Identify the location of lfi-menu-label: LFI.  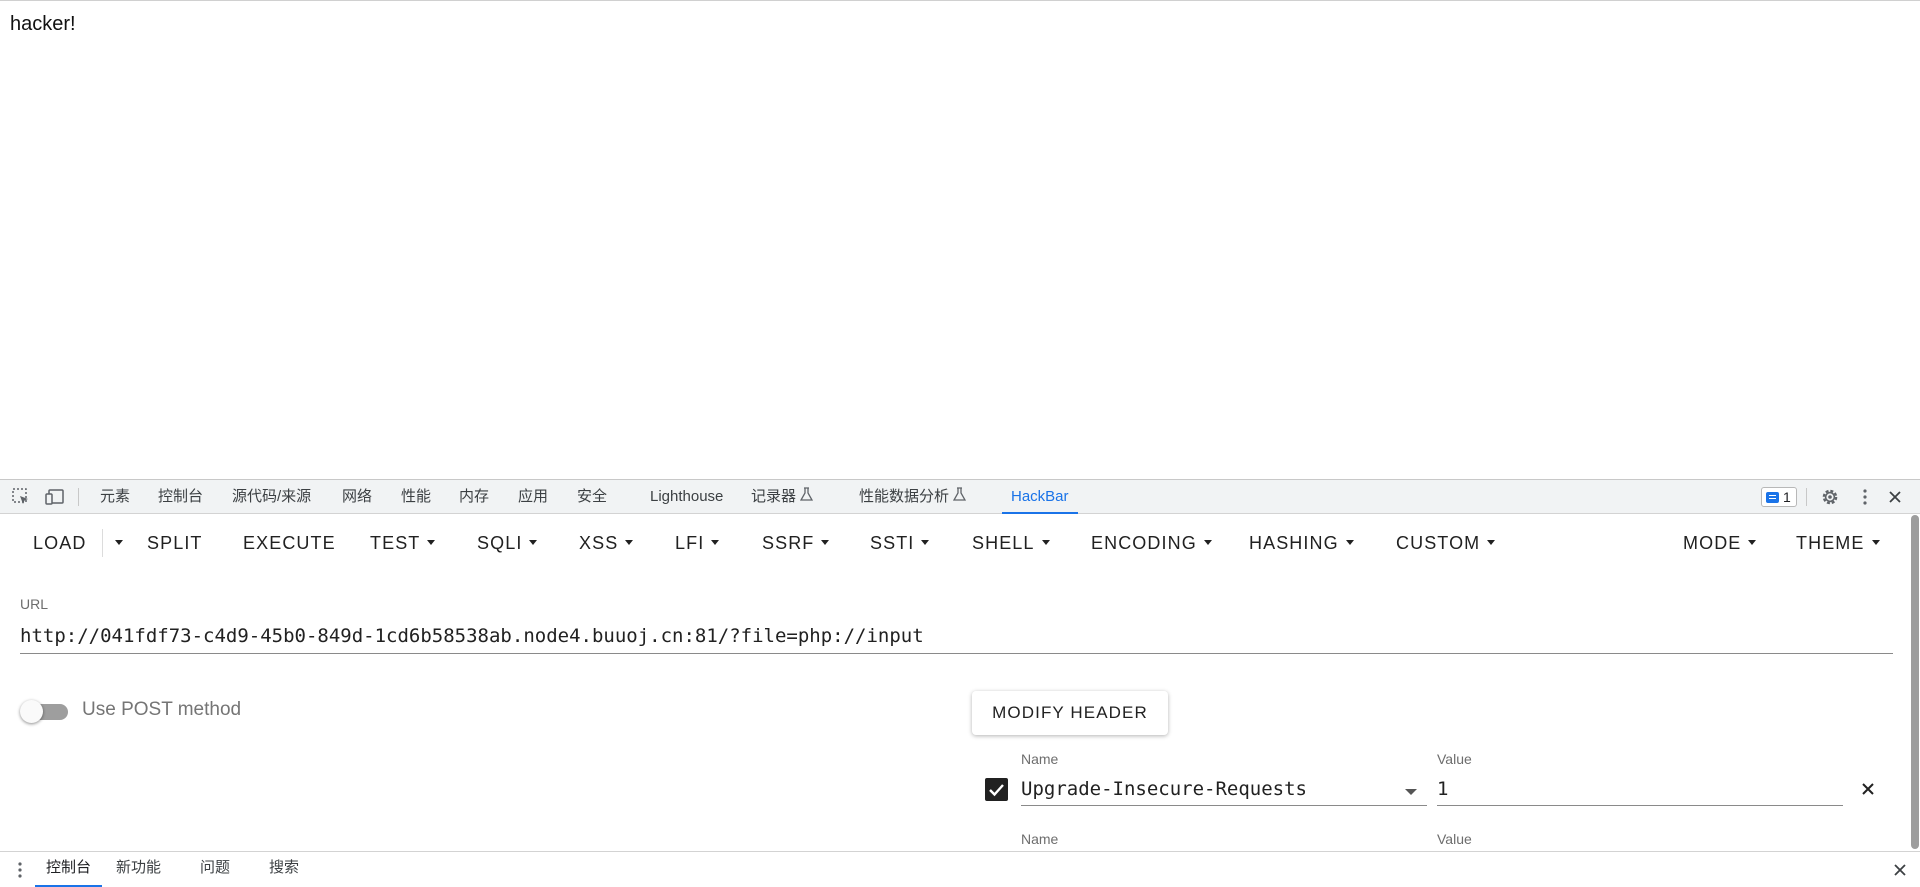
(690, 543).